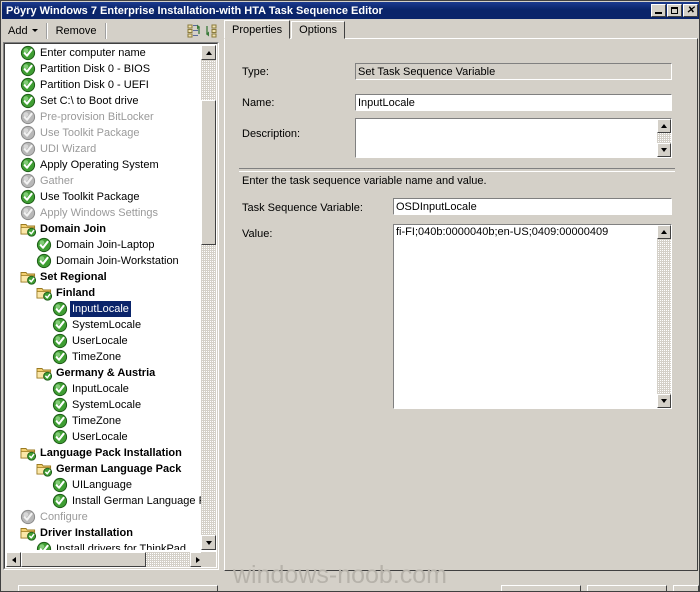 The height and width of the screenshot is (592, 700). I want to click on scroll-left-button, so click(13, 559).